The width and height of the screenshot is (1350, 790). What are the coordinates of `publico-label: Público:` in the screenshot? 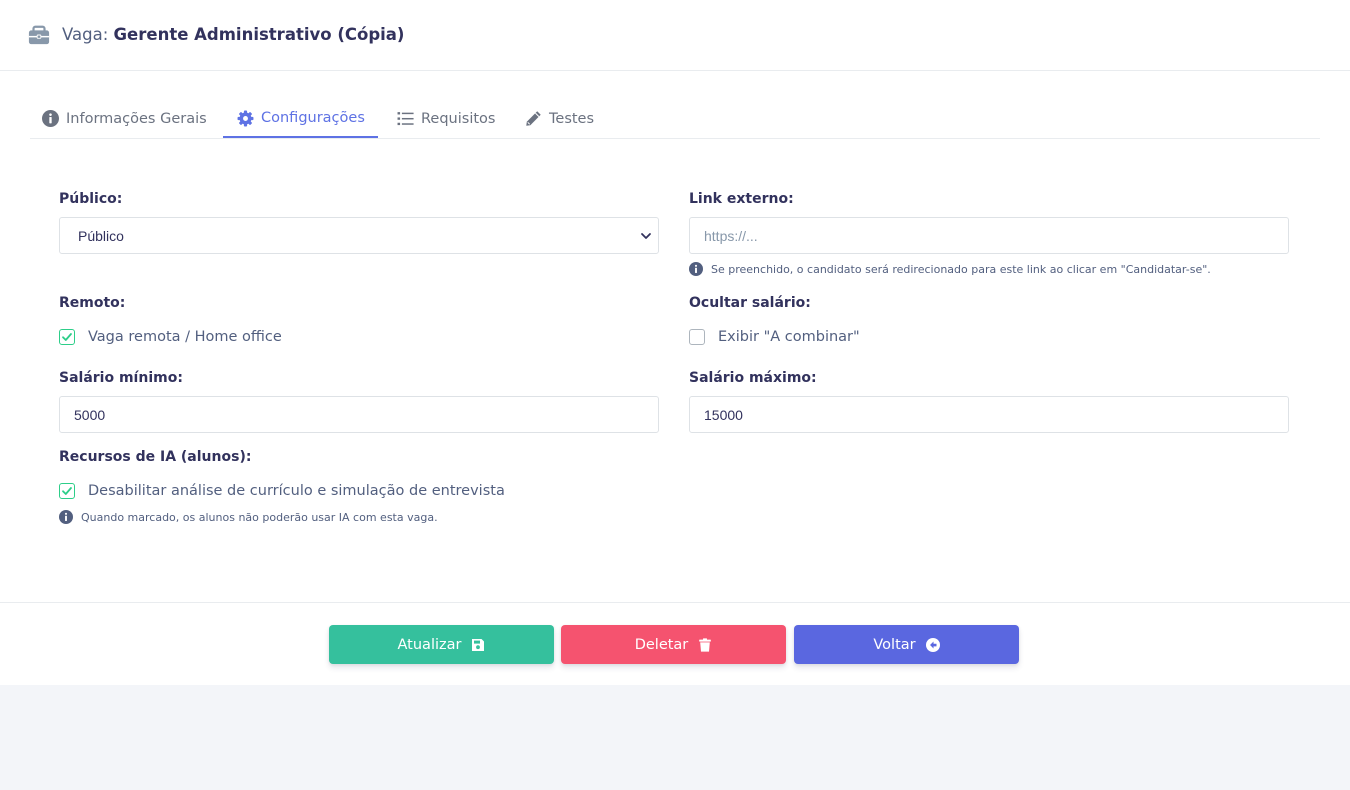 It's located at (91, 199).